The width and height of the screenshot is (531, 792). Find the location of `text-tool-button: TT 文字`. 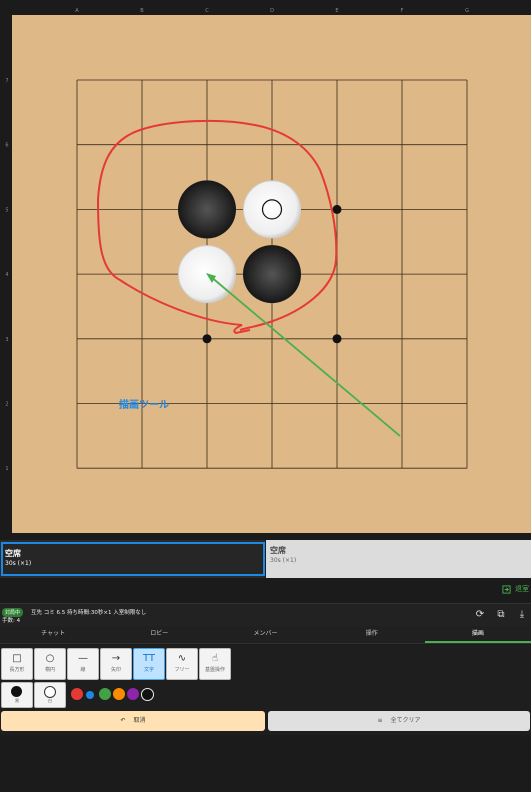

text-tool-button: TT 文字 is located at coordinates (149, 664).